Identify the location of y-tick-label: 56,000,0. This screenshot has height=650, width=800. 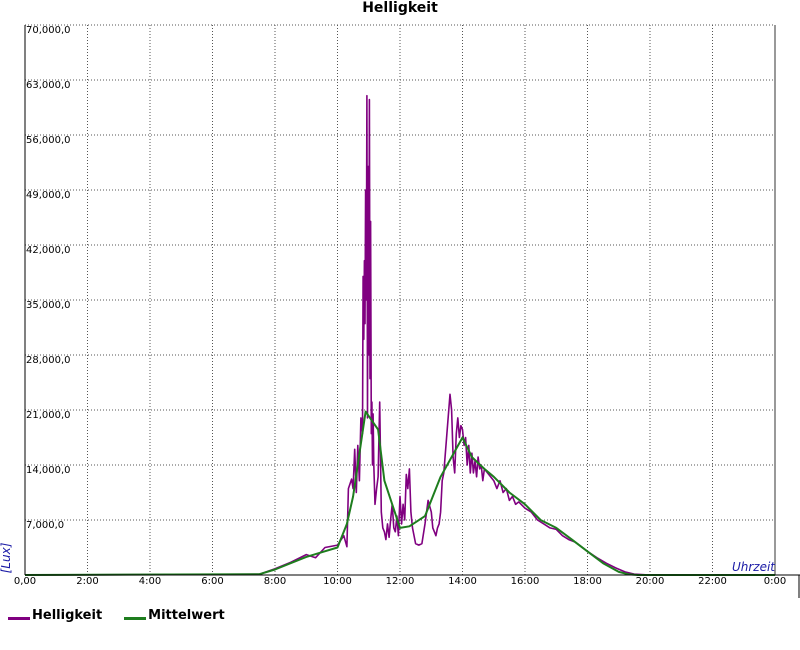
(48, 140).